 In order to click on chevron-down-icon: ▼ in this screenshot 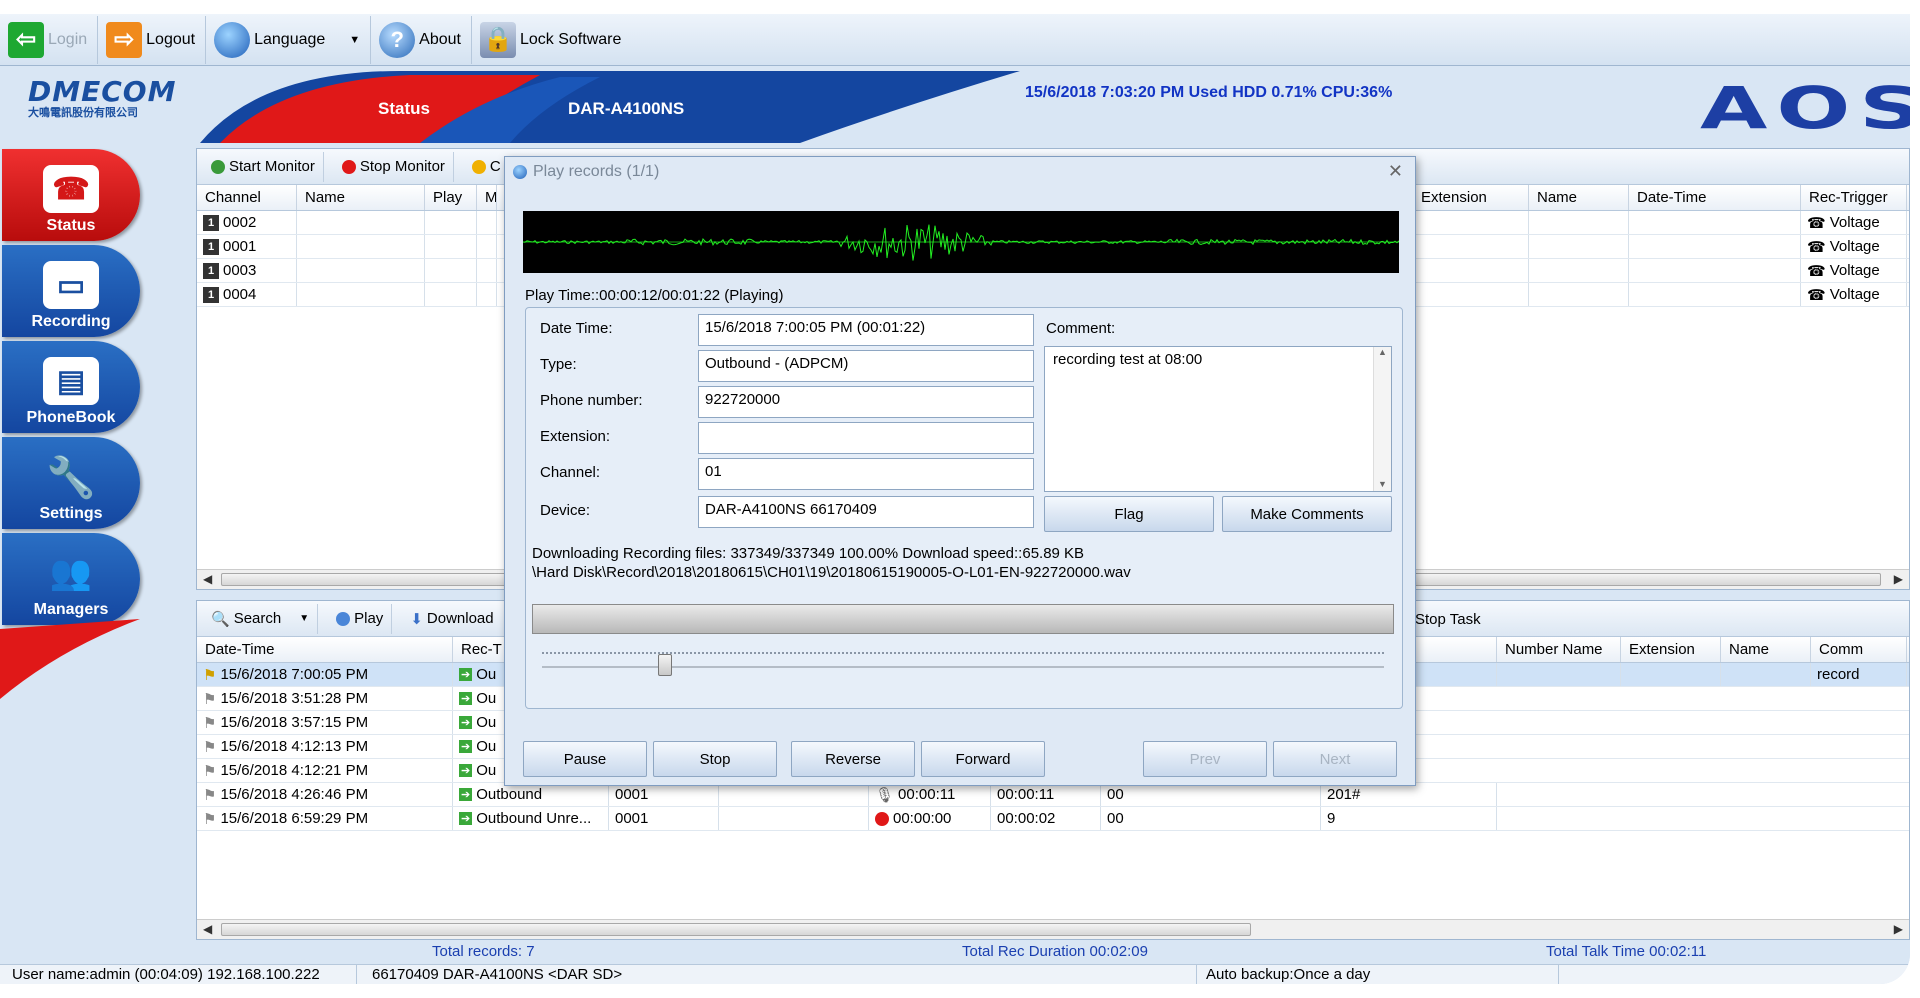, I will do `click(304, 618)`.